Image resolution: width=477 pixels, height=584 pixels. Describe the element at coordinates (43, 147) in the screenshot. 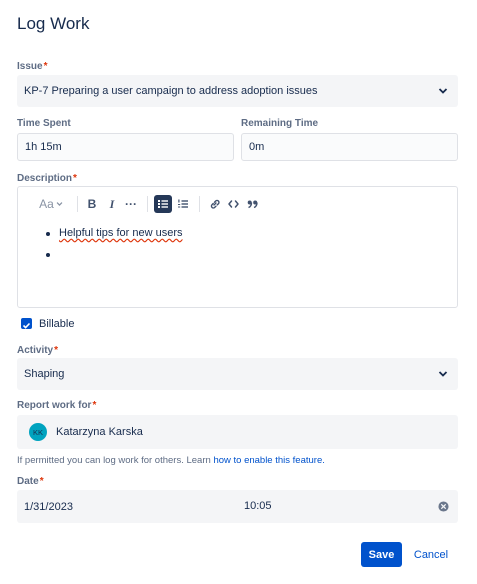

I see `time-spent-value: 1h 15m` at that location.